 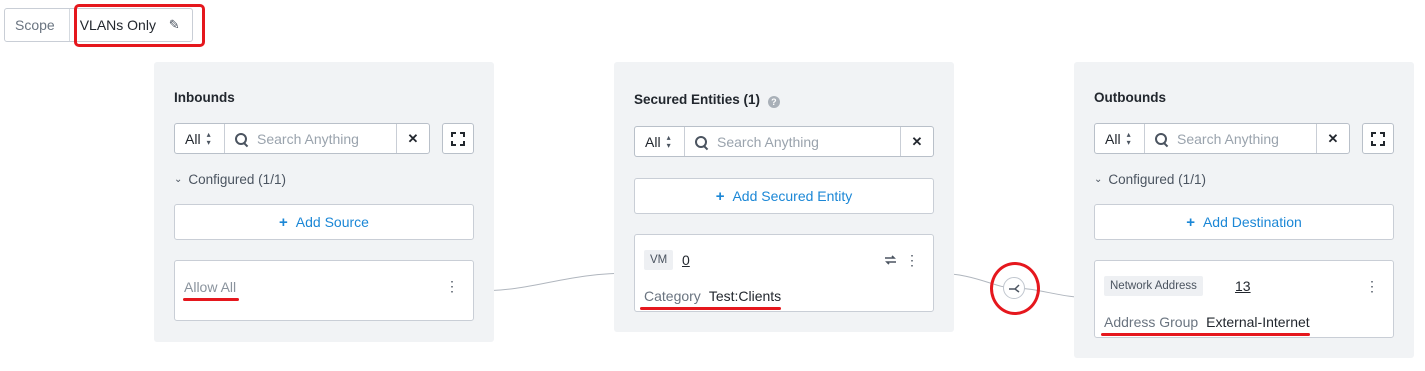 I want to click on address-group-row: Address Group External-Internet, so click(x=1207, y=322).